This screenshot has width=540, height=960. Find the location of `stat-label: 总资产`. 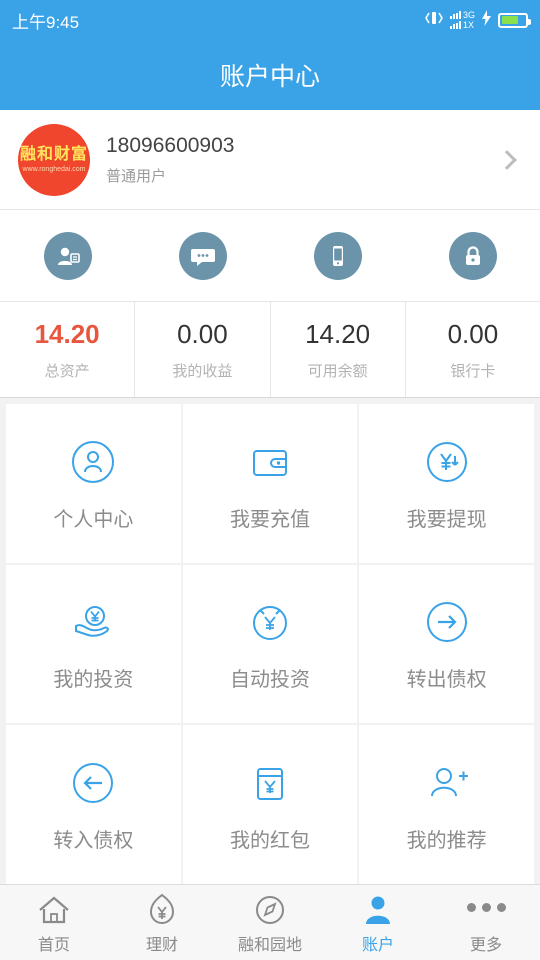

stat-label: 总资产 is located at coordinates (67, 371).